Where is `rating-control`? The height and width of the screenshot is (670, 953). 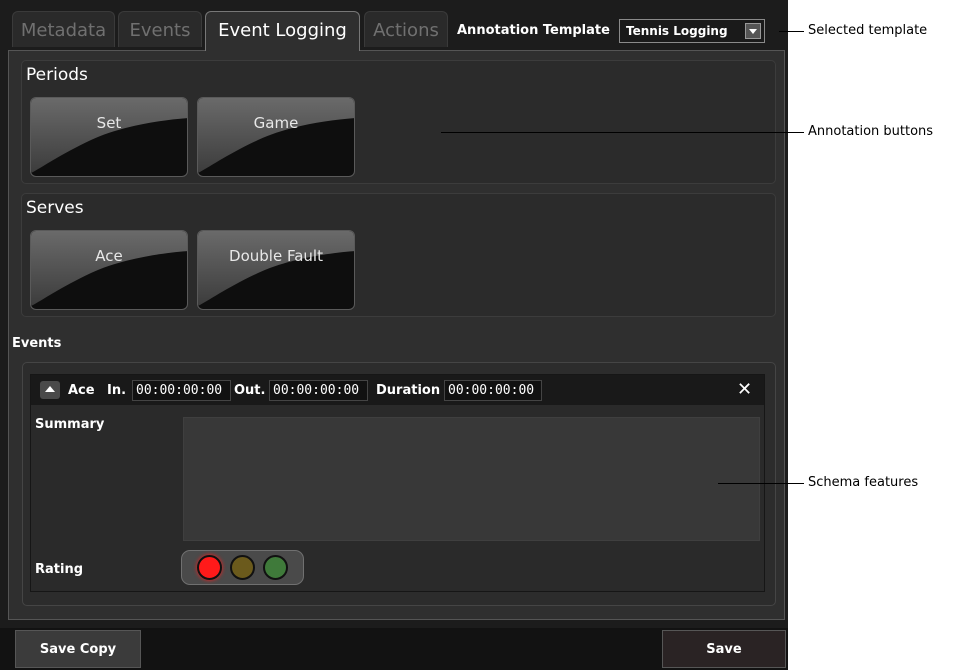 rating-control is located at coordinates (242, 567).